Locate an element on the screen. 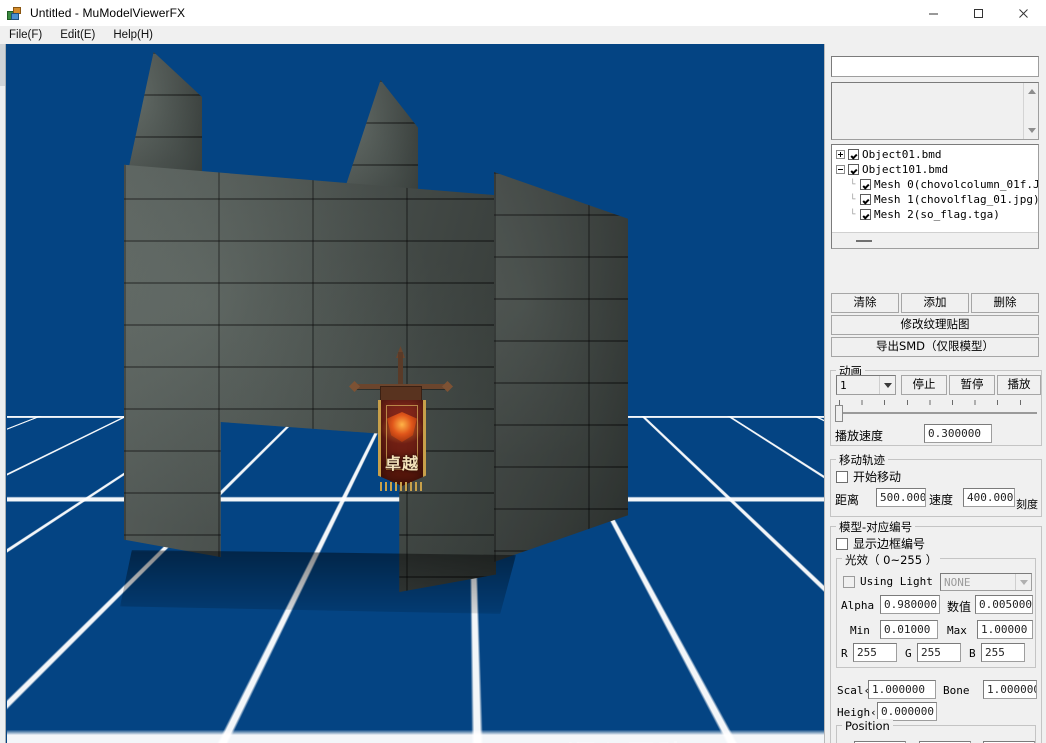 This screenshot has height=743, width=1046. tree-node-object01: Object01.bmd is located at coordinates (935, 153).